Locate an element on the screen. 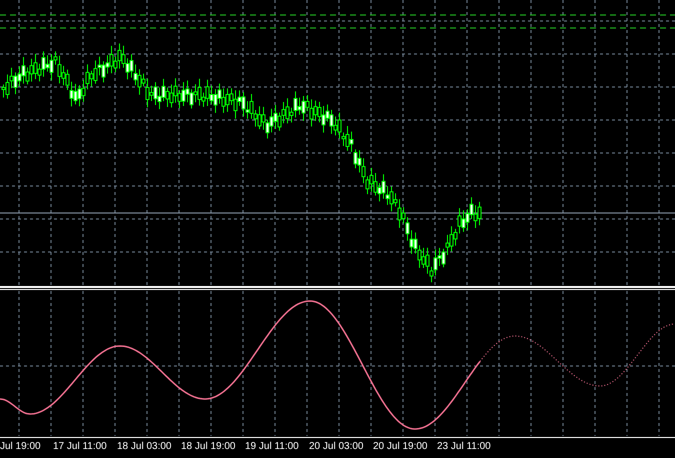  time-label: 20 Jul 19:00 is located at coordinates (400, 446).